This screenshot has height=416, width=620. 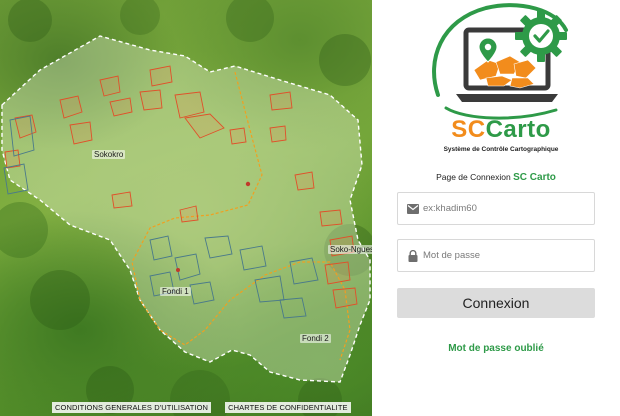 I want to click on map-label-fondi2: Fondi 2, so click(x=315, y=338).